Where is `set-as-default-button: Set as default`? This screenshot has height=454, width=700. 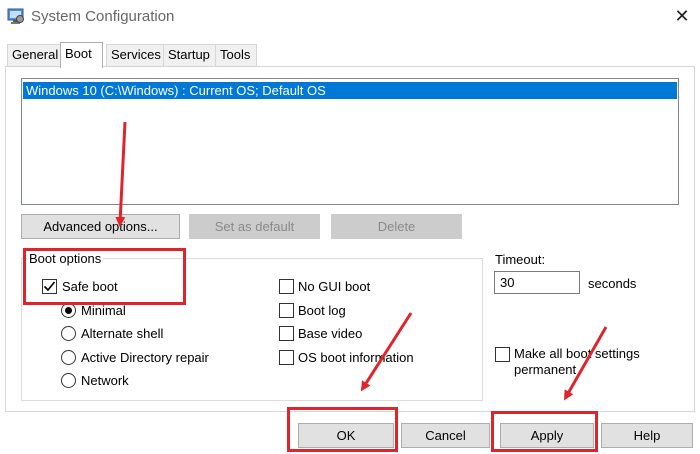
set-as-default-button: Set as default is located at coordinates (254, 226).